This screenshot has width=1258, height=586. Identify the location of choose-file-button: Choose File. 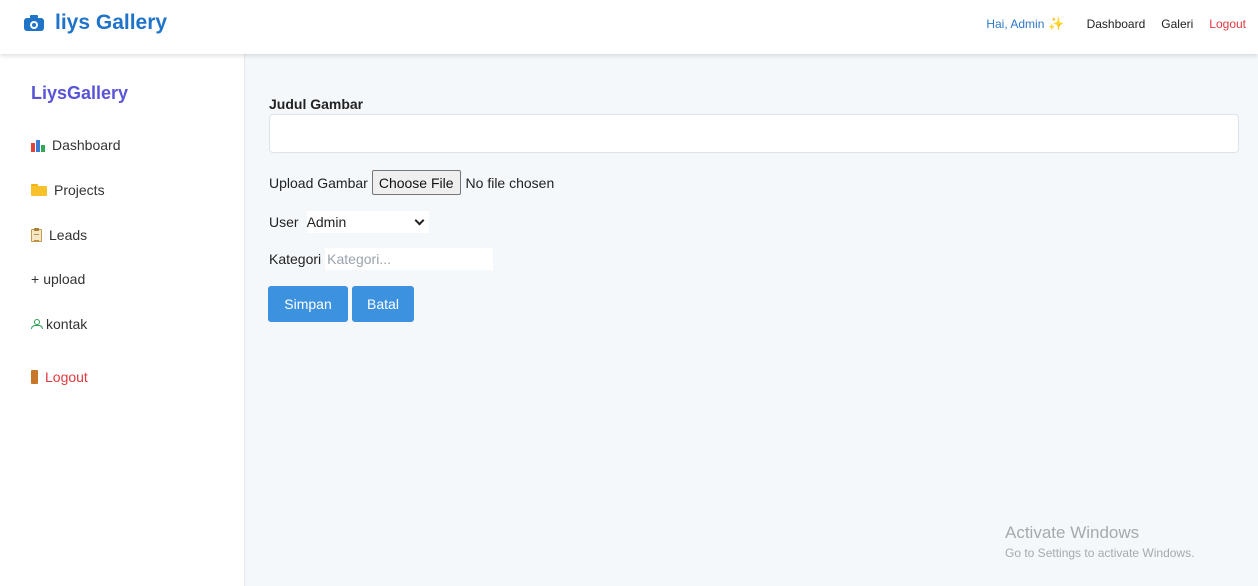
(416, 182).